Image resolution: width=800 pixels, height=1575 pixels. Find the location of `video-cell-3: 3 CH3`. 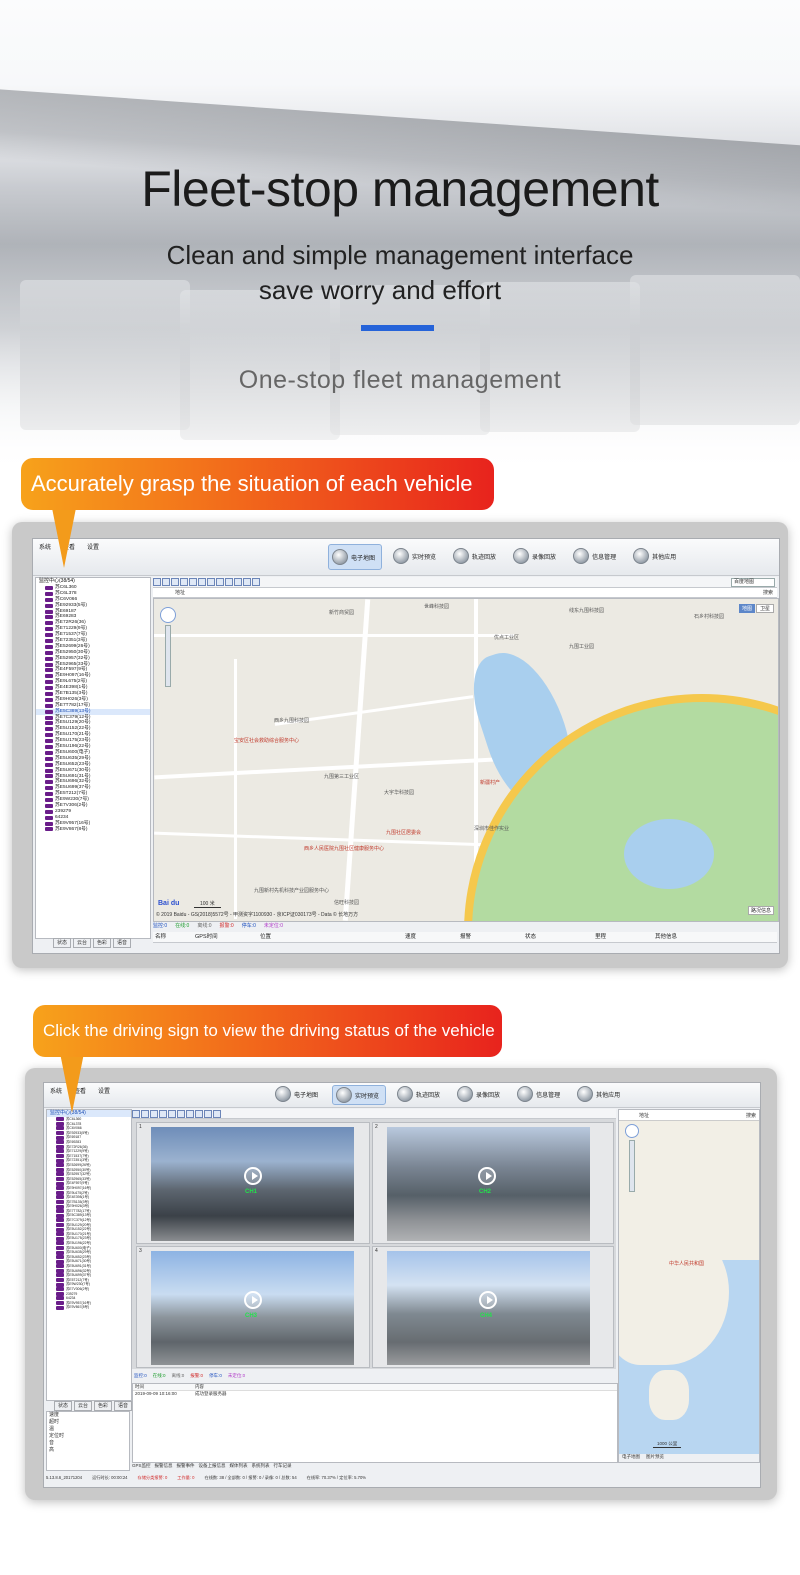

video-cell-3: 3 CH3 is located at coordinates (253, 1307).